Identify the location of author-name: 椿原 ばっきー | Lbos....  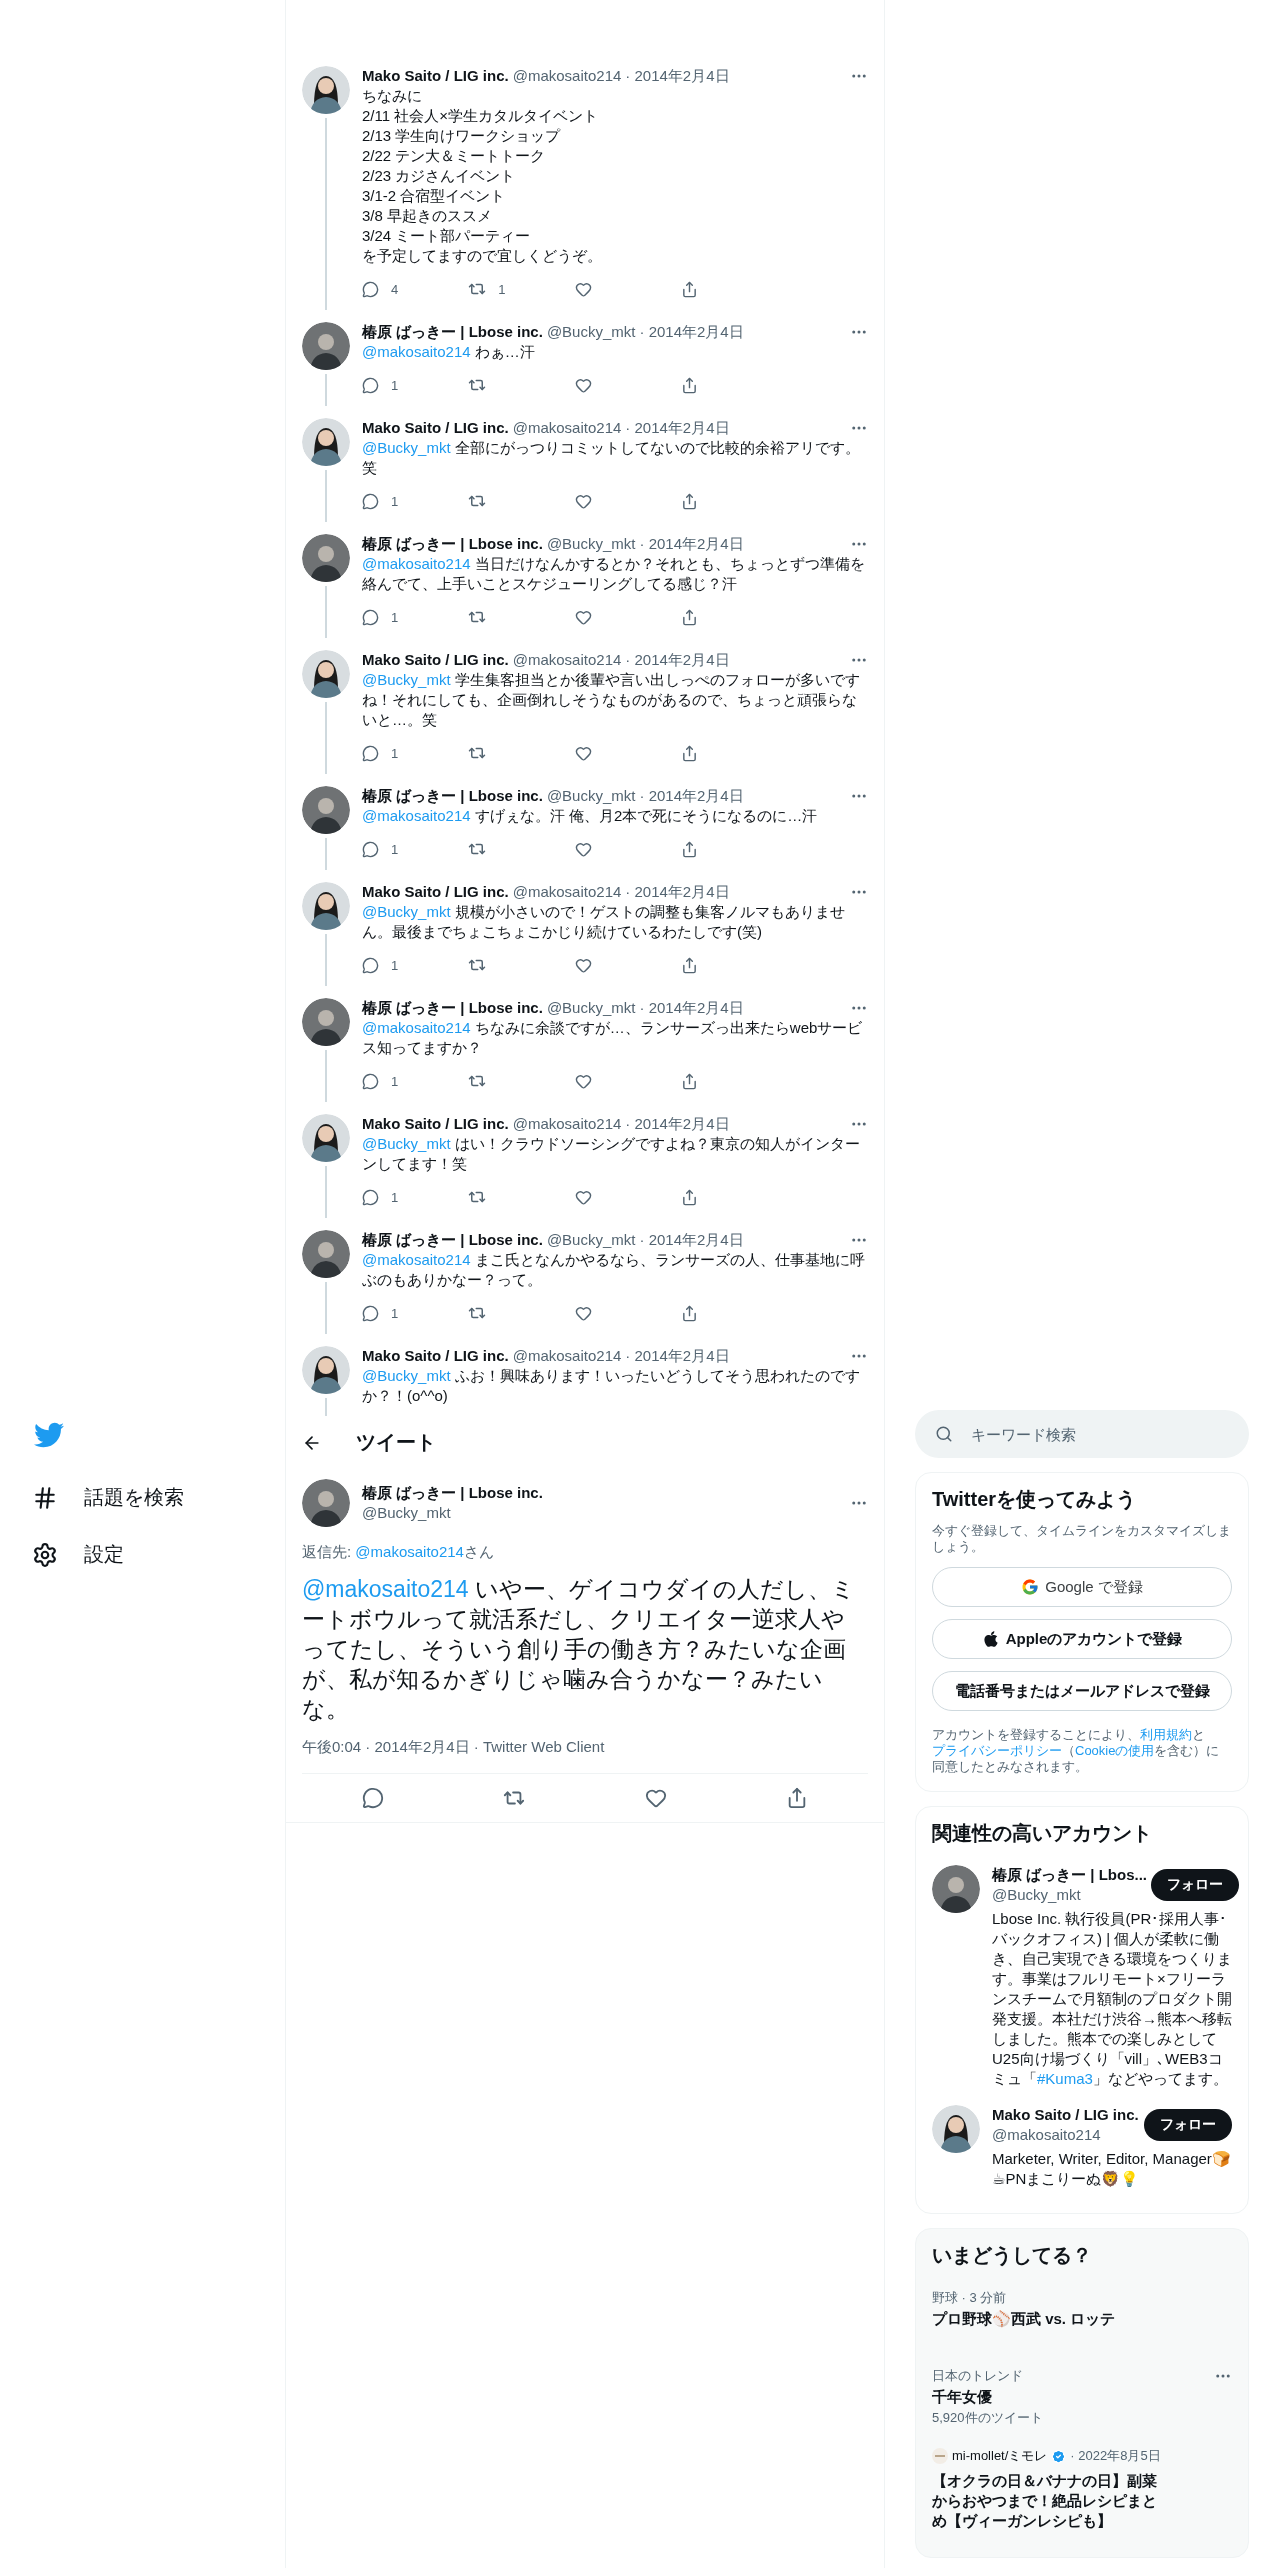
(1070, 1875).